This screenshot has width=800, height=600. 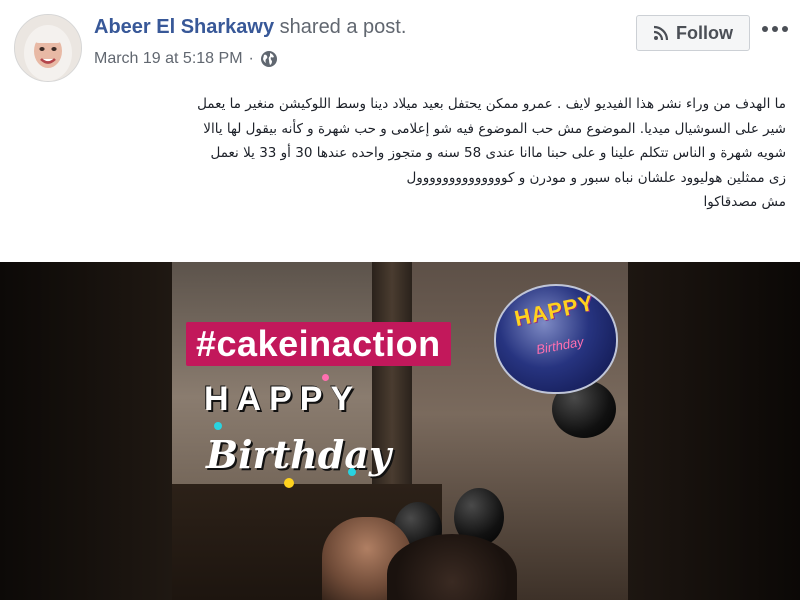 I want to click on more-options-icon, so click(x=775, y=29).